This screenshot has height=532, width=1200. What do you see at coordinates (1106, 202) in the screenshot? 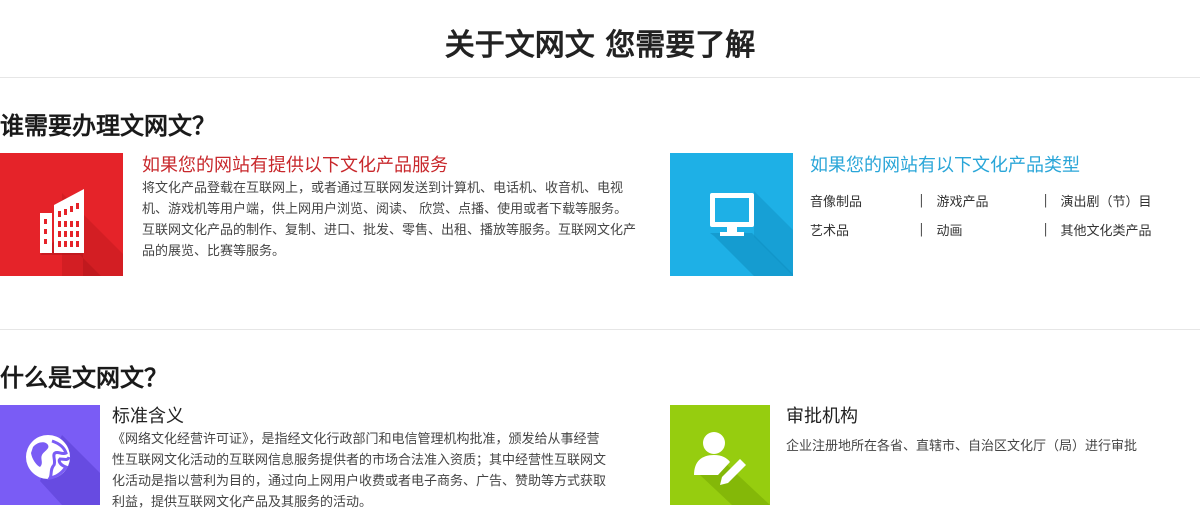
I see `category-item: 演出剧（节）目` at bounding box center [1106, 202].